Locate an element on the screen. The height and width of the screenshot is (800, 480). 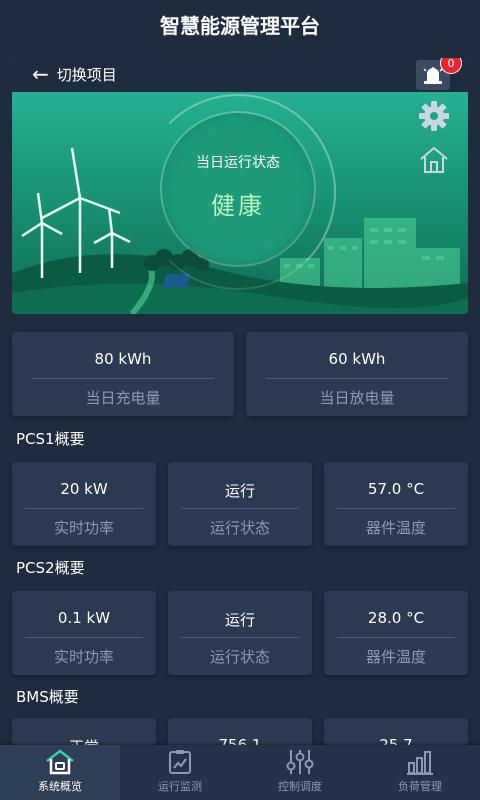
pcs2-temp-card: 28.0 °C 器件温度 is located at coordinates (396, 633).